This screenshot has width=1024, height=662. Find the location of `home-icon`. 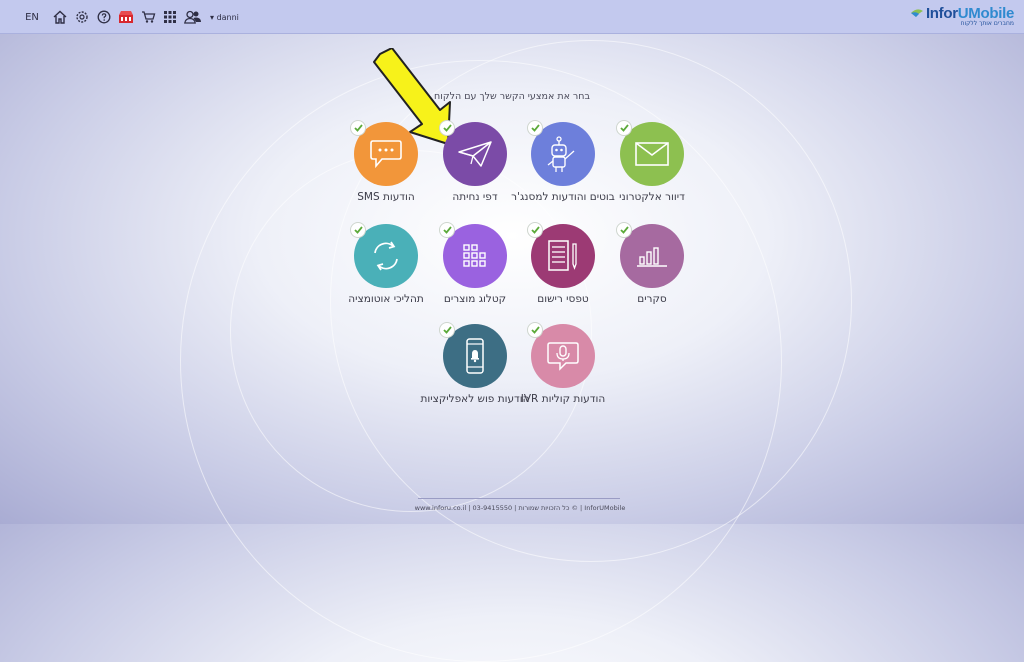

home-icon is located at coordinates (60, 17).